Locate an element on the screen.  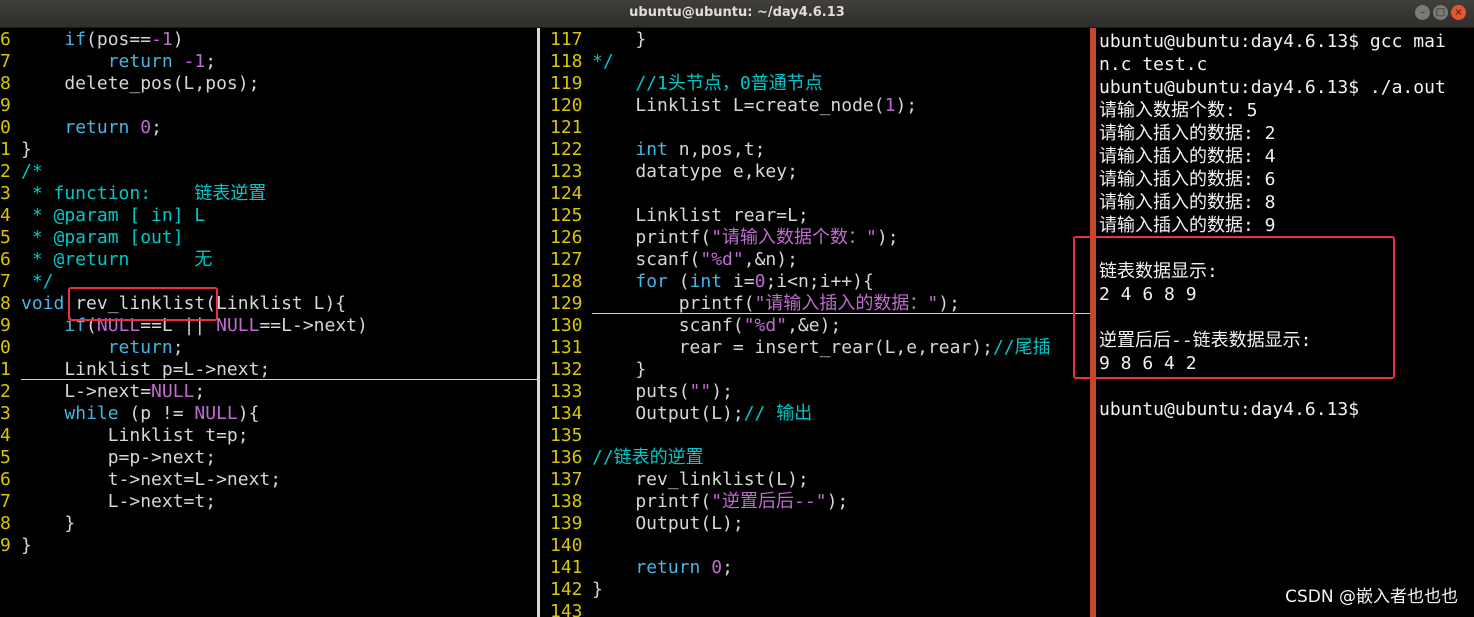
code-text: //链表的逆置 is located at coordinates (648, 457).